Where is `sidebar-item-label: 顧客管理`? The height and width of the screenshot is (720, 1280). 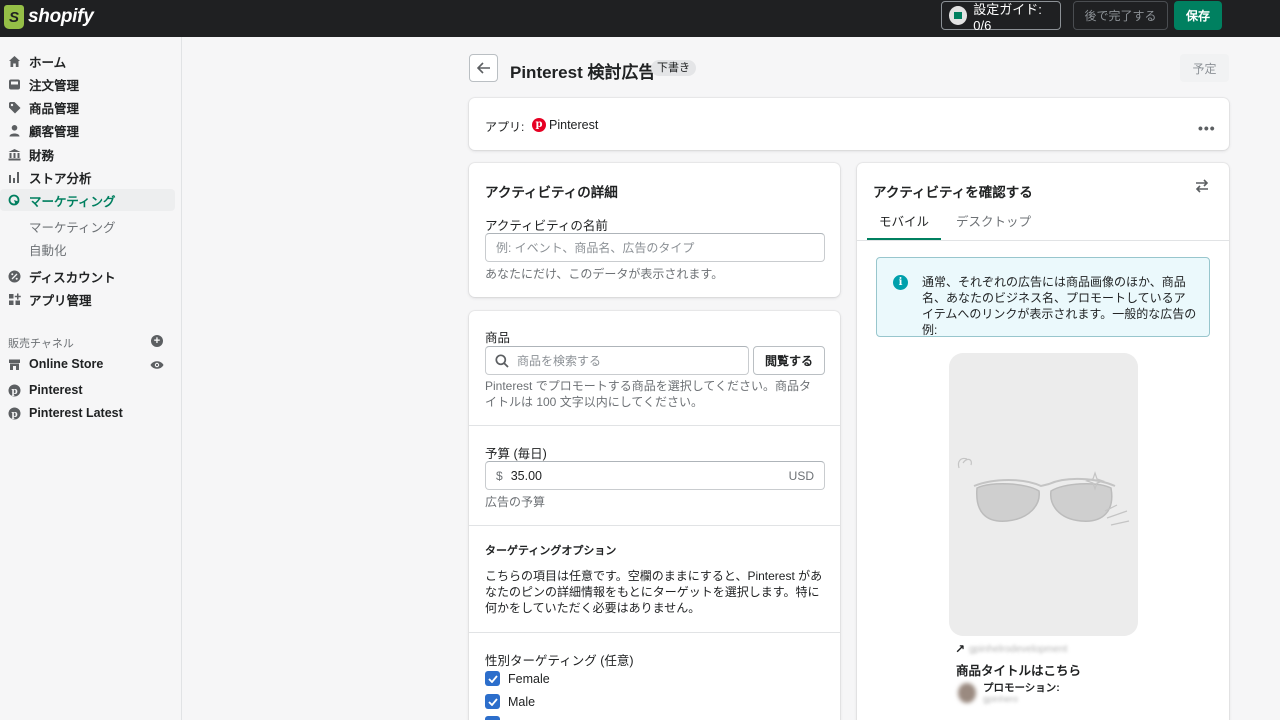 sidebar-item-label: 顧客管理 is located at coordinates (54, 131).